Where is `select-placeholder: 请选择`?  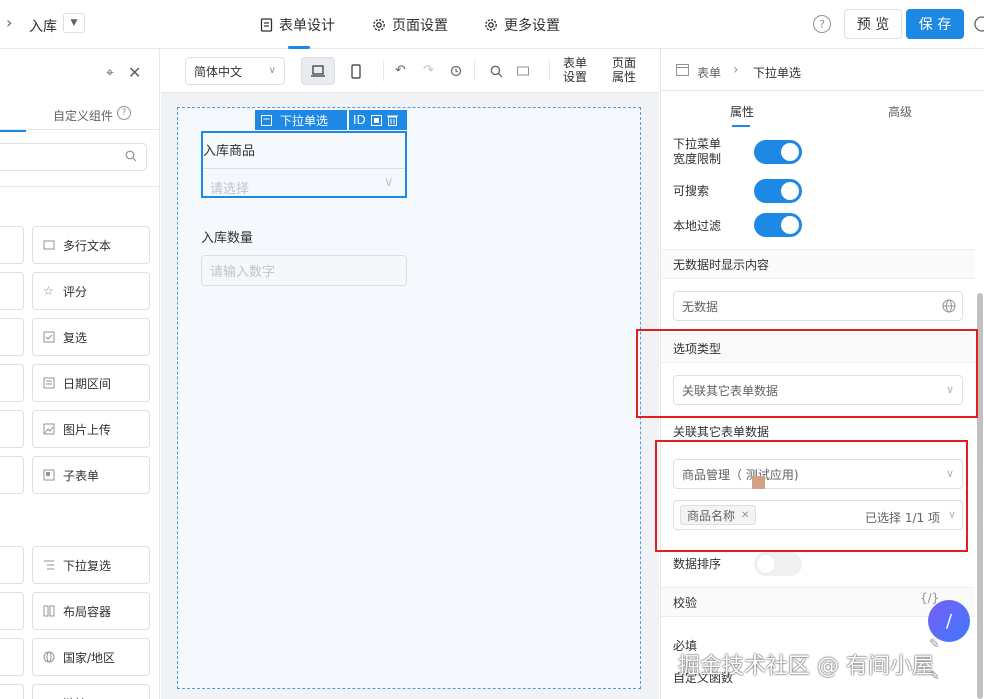 select-placeholder: 请选择 is located at coordinates (230, 189).